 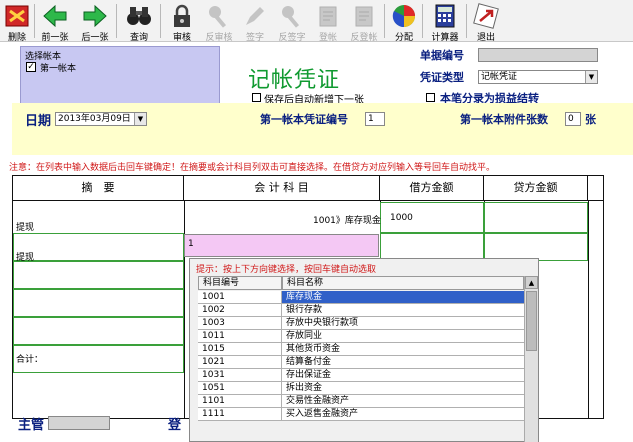 What do you see at coordinates (590, 119) in the screenshot?
I see `attach-count-unit: 张` at bounding box center [590, 119].